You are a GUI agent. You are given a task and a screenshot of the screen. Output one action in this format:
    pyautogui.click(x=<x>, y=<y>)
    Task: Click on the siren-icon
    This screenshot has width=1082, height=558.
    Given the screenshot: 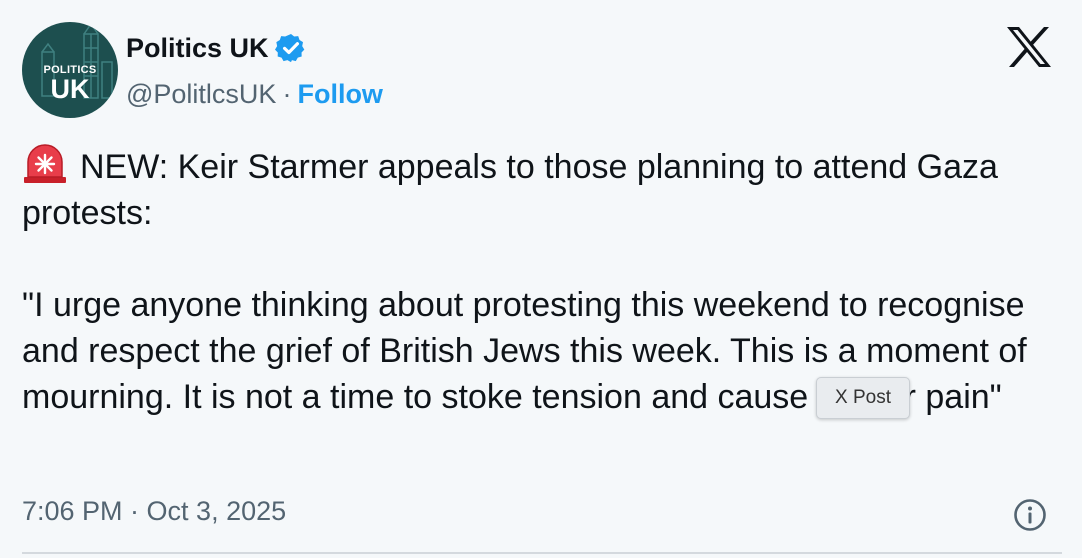 What is the action you would take?
    pyautogui.click(x=45, y=163)
    